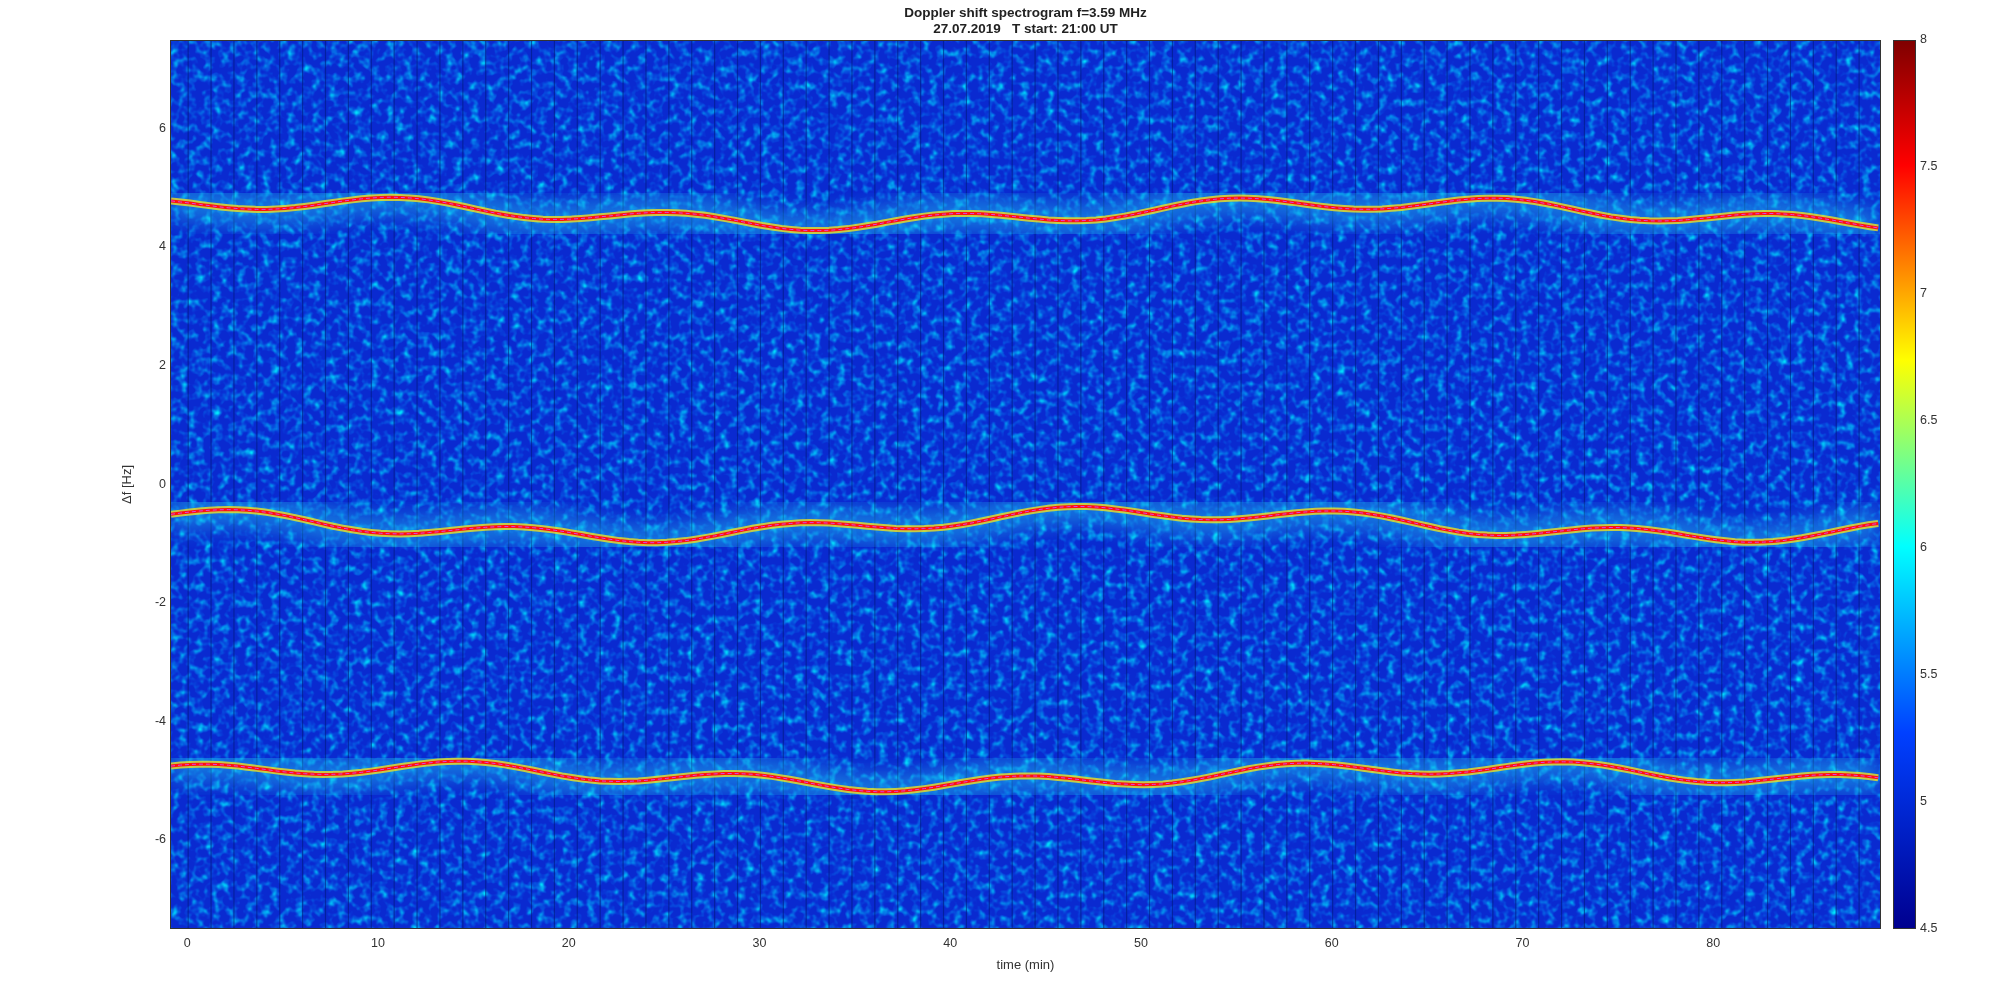  Describe the element at coordinates (377, 943) in the screenshot. I see `x-tick-label: 10` at that location.